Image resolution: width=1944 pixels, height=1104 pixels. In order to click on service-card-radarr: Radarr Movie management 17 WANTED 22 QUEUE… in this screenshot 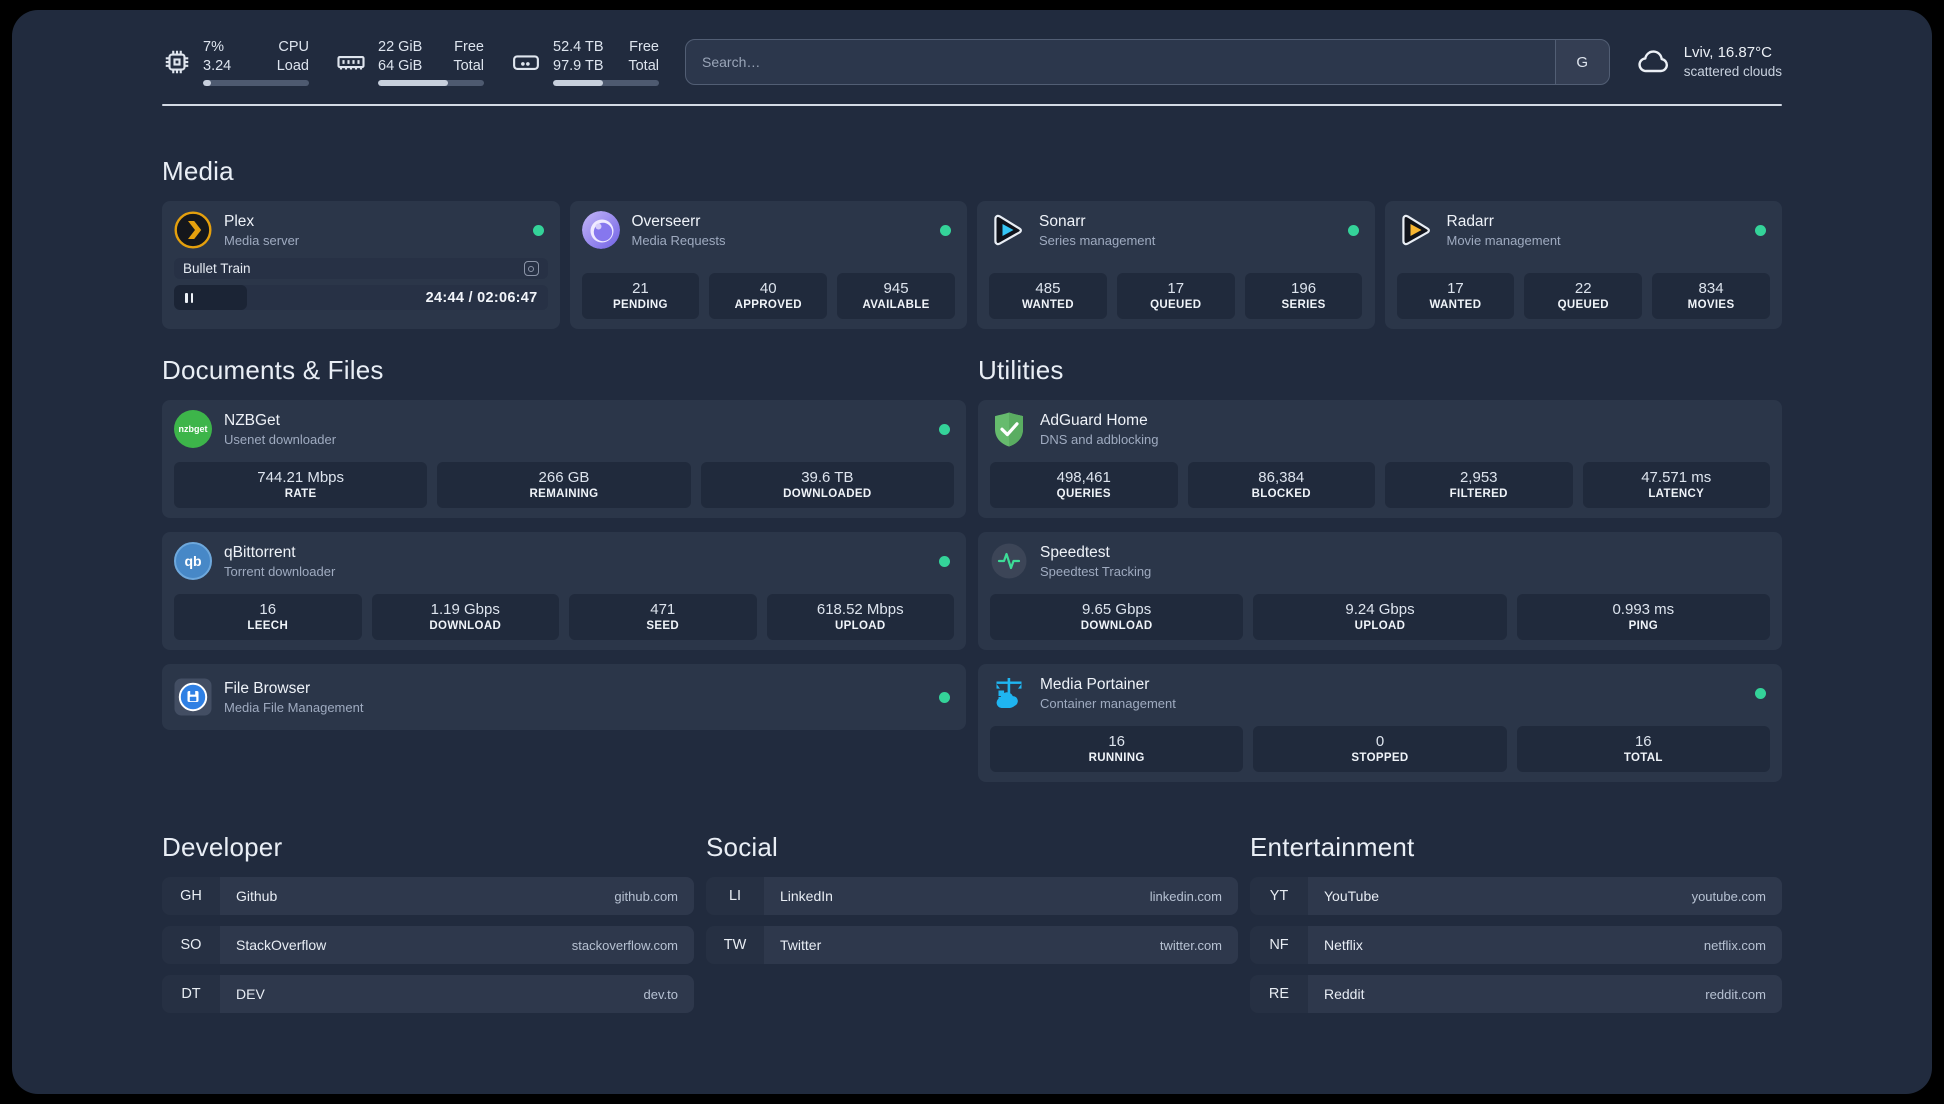, I will do `click(1583, 265)`.